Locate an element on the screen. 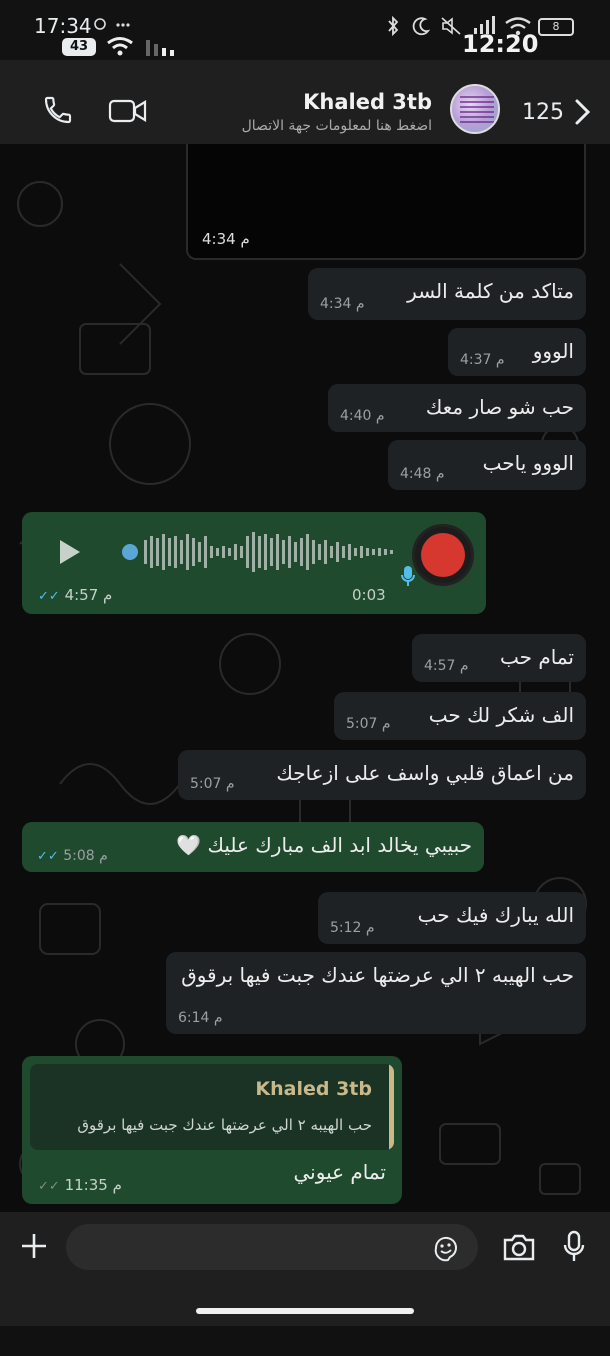 Image resolution: width=610 pixels, height=1356 pixels. playback-position-dot is located at coordinates (130, 552).